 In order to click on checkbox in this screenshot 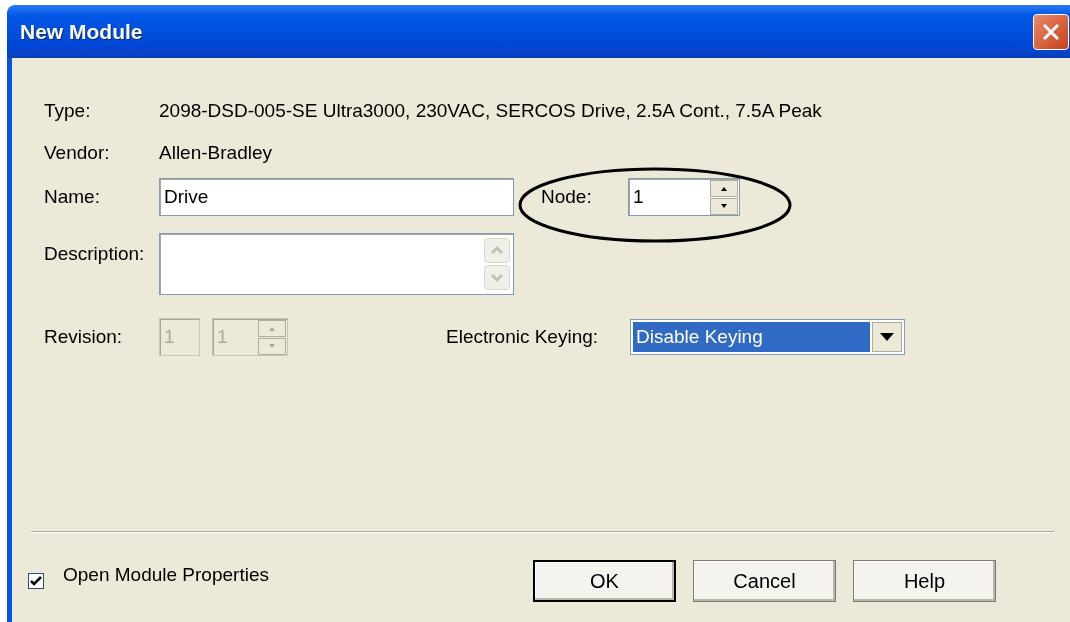, I will do `click(36, 581)`.